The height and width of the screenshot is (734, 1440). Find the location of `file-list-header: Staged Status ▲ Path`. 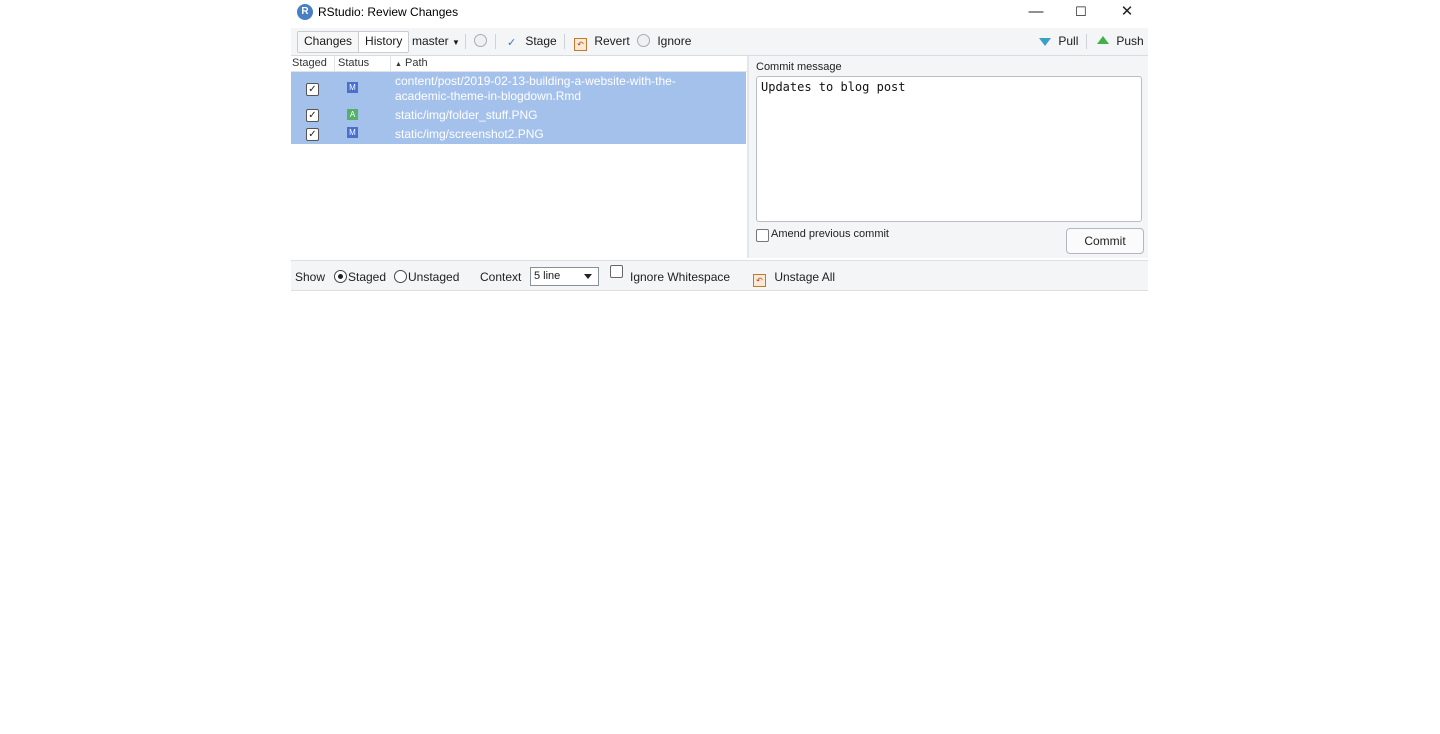

file-list-header: Staged Status ▲ Path is located at coordinates (519, 64).